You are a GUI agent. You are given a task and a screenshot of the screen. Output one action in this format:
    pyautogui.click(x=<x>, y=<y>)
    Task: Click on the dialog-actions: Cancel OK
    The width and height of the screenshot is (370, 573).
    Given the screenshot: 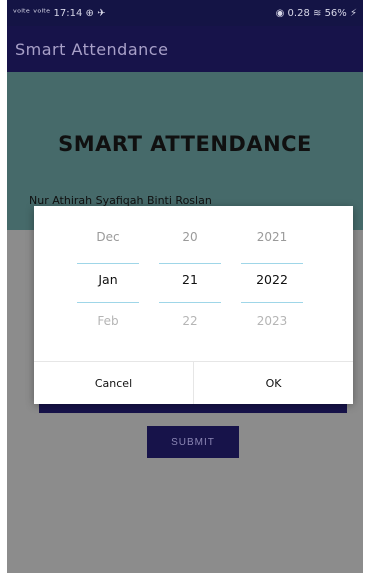 What is the action you would take?
    pyautogui.click(x=193, y=382)
    